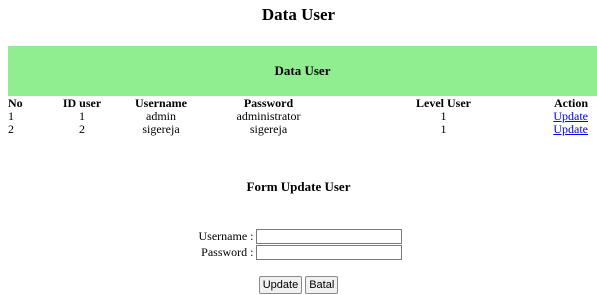 This screenshot has width=597, height=295. What do you see at coordinates (227, 252) in the screenshot?
I see `password-label: Password :` at bounding box center [227, 252].